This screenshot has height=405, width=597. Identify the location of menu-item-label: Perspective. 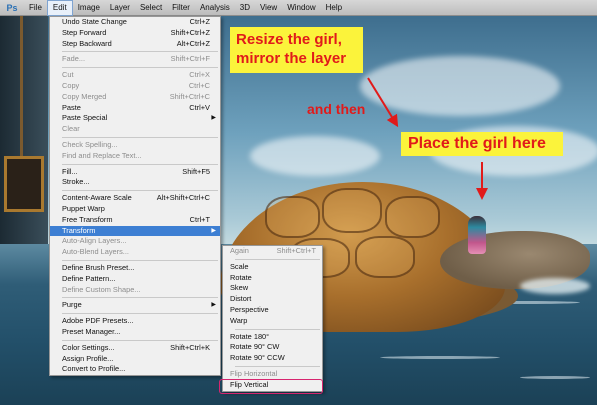
(249, 309).